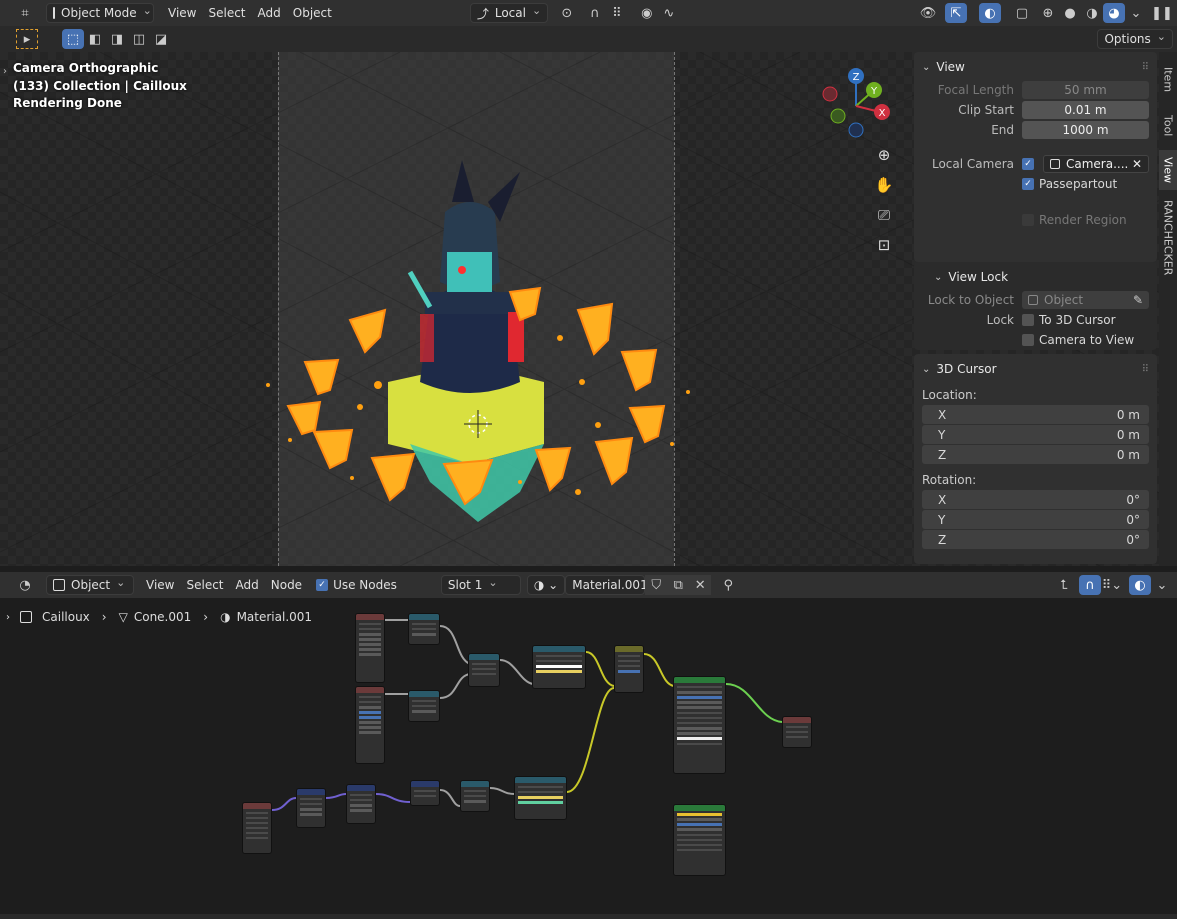 Image resolution: width=1177 pixels, height=919 pixels. What do you see at coordinates (356, 585) in the screenshot?
I see `use-nodes-toggle: ✓ Use Nodes` at bounding box center [356, 585].